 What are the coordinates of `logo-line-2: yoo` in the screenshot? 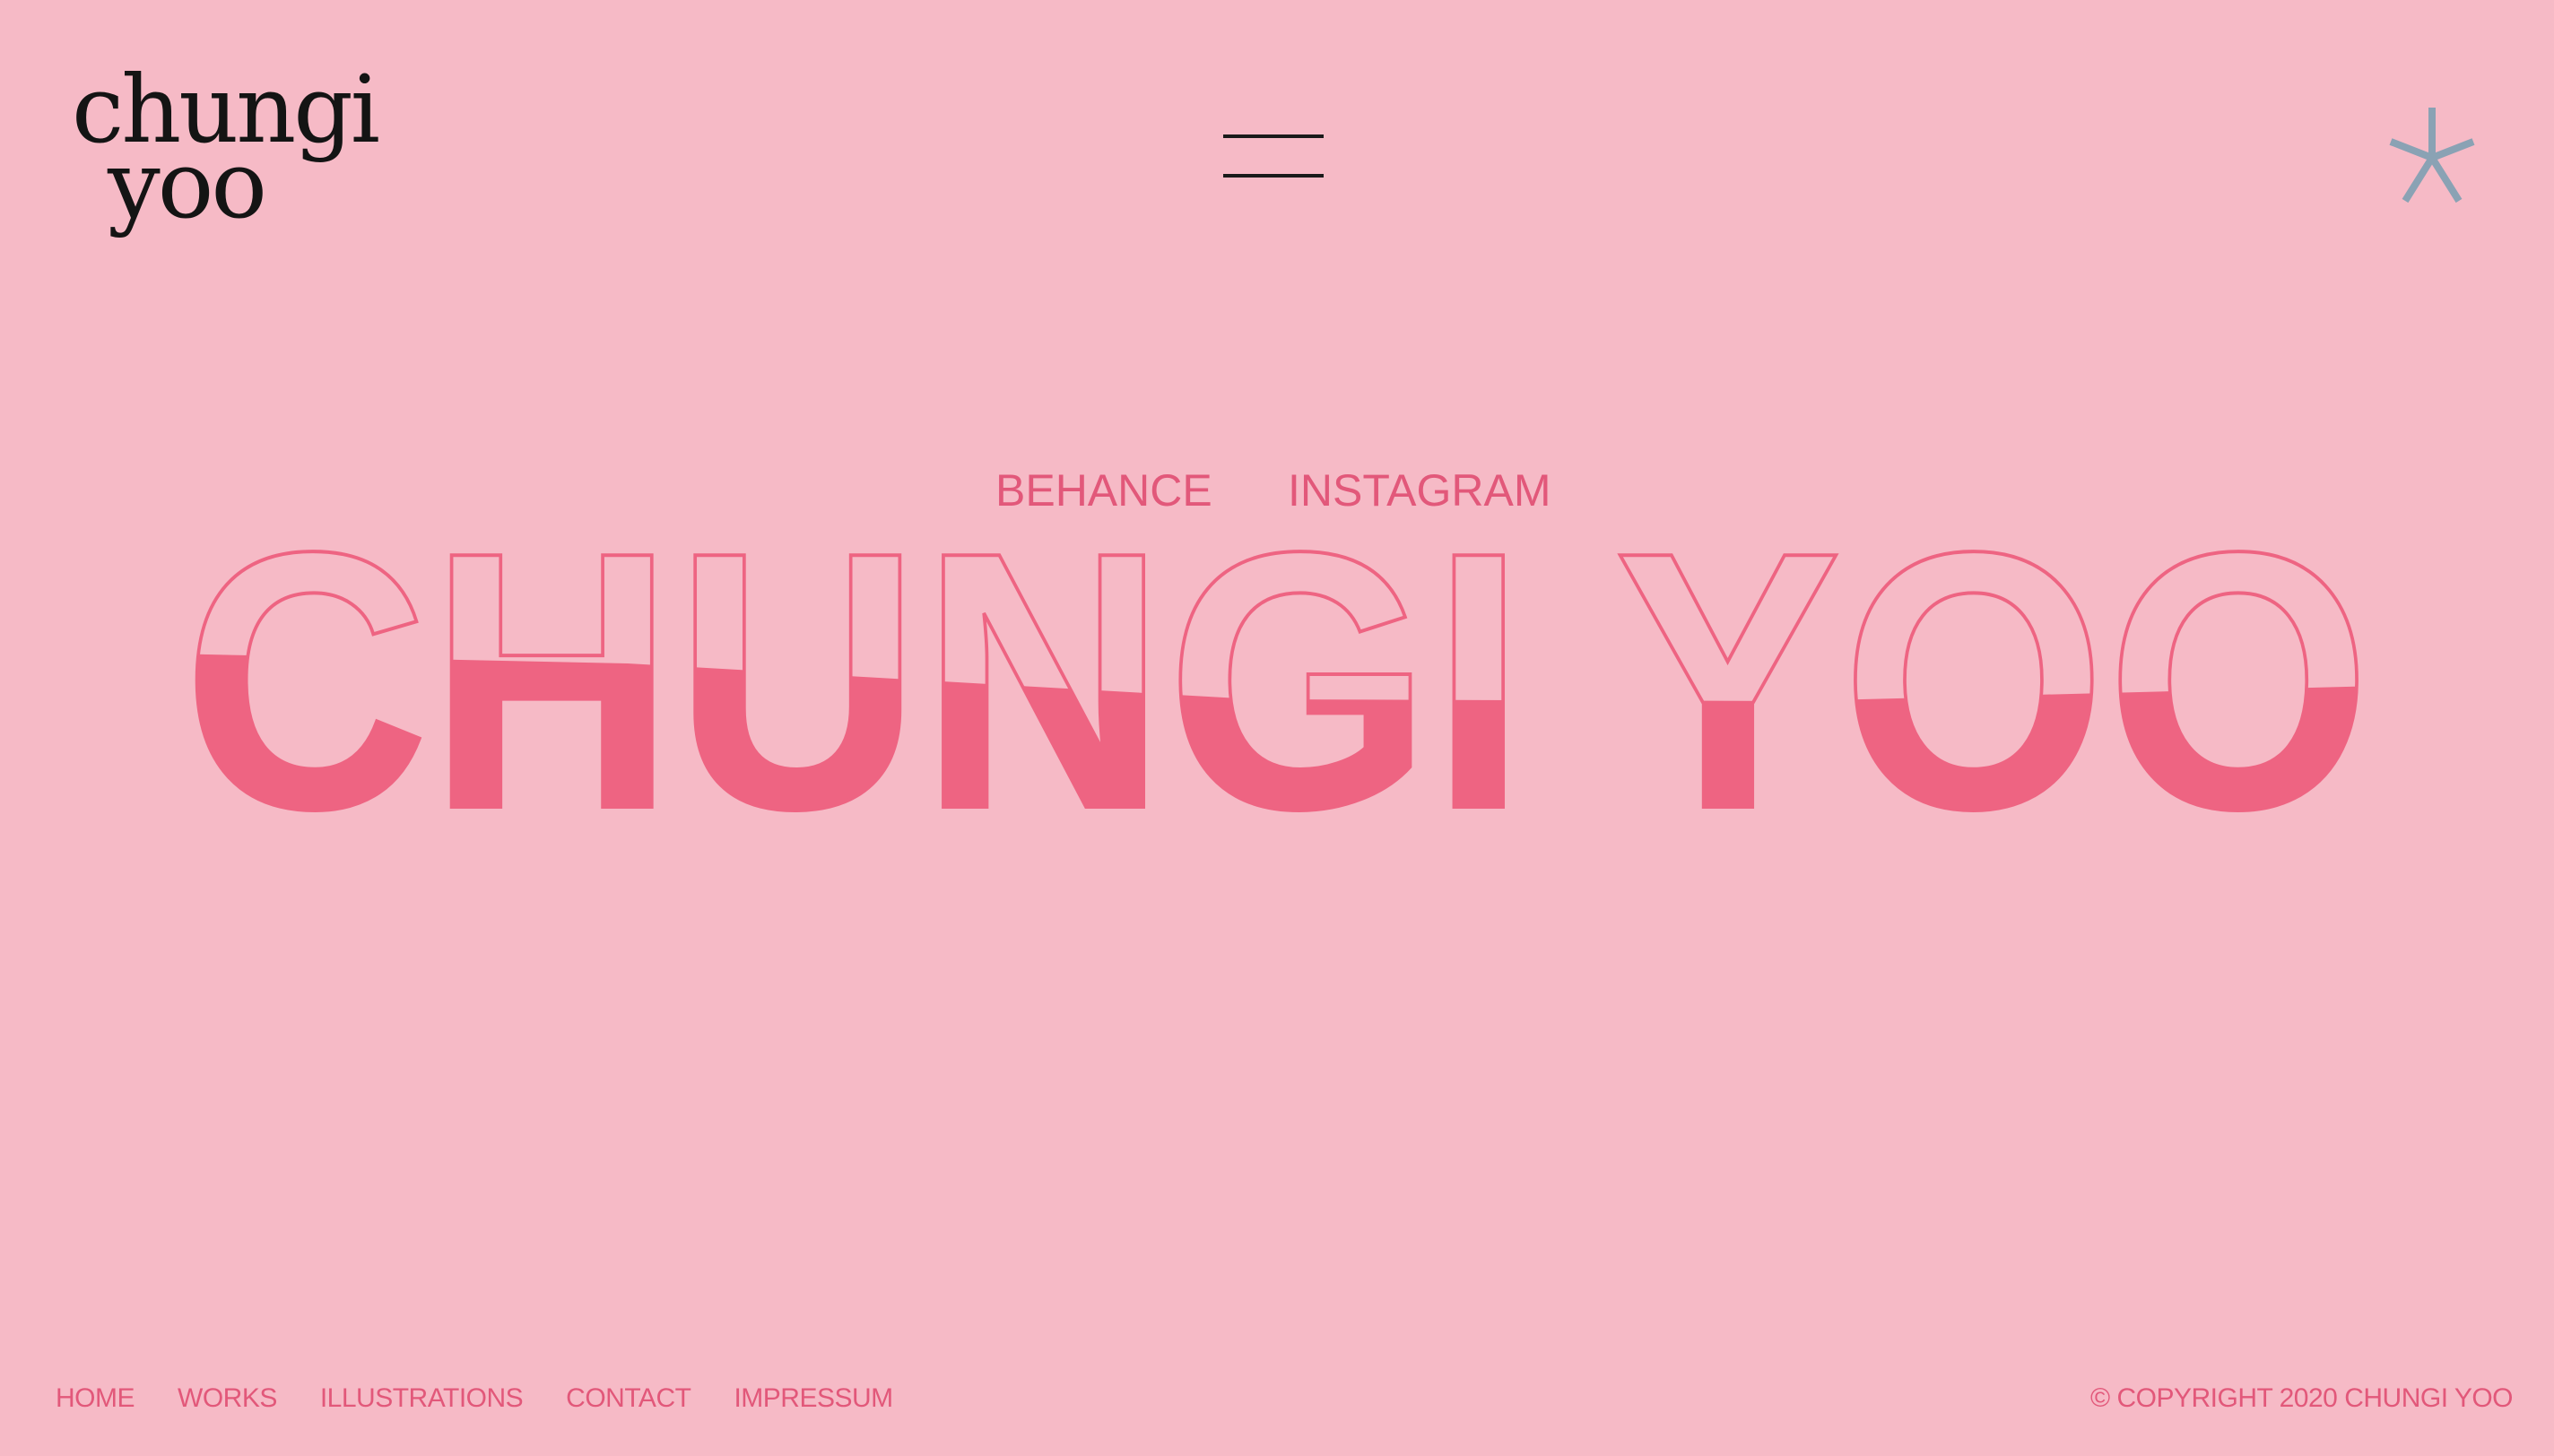 It's located at (187, 184).